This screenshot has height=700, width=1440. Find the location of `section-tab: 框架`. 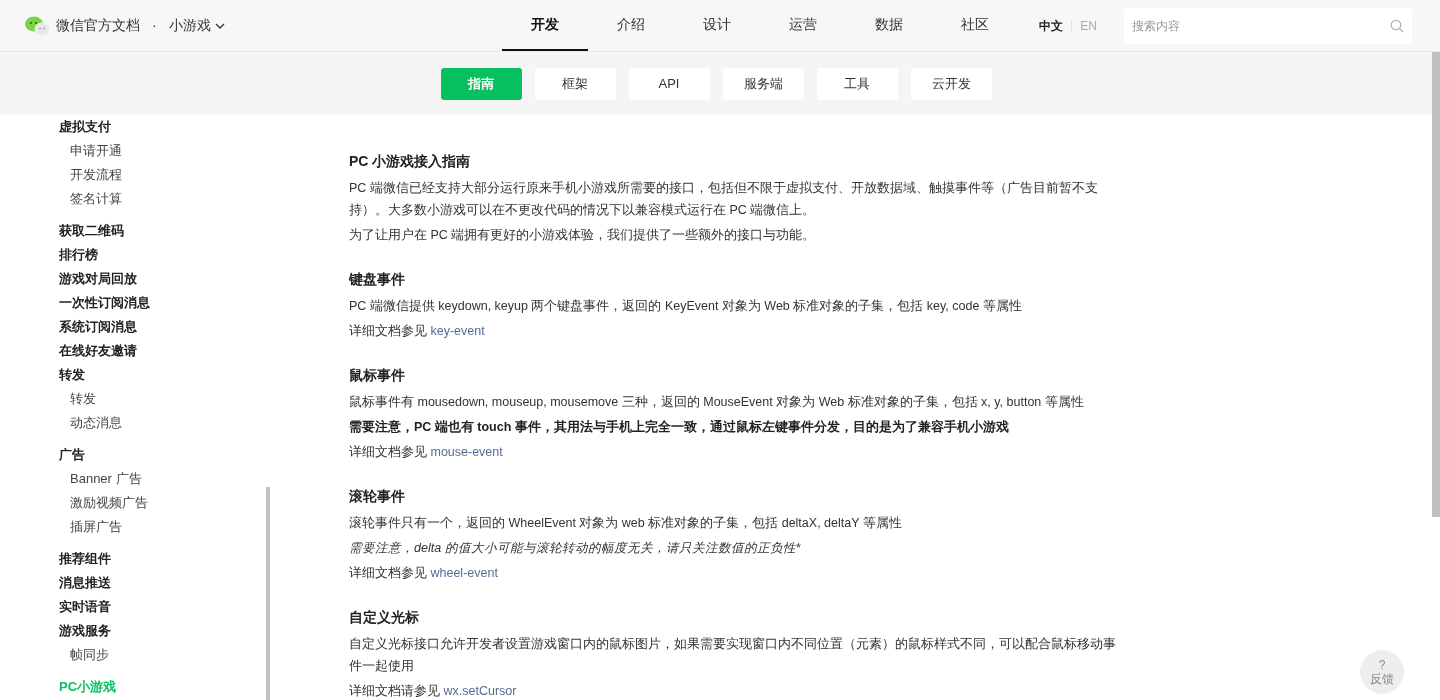

section-tab: 框架 is located at coordinates (575, 83).